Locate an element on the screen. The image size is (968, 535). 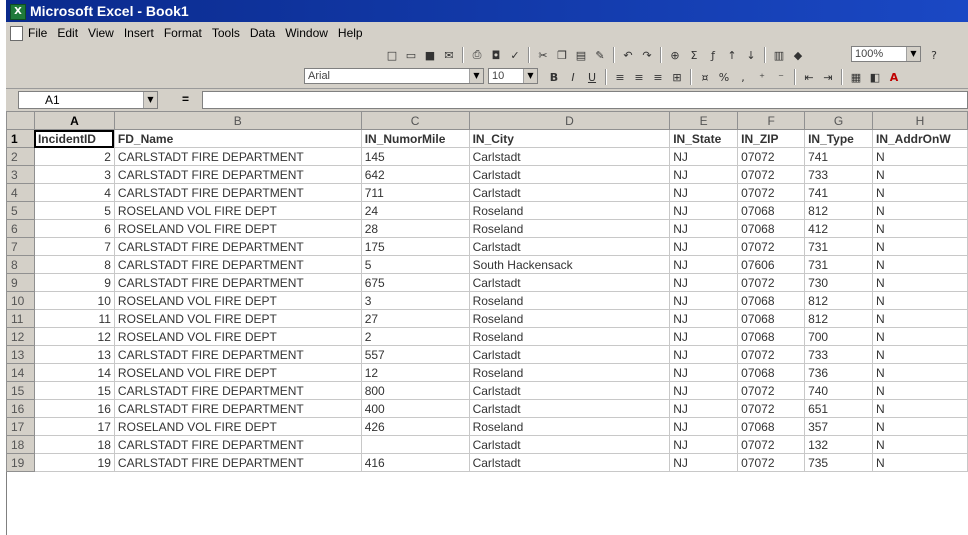
cell: 11 is located at coordinates (74, 318).